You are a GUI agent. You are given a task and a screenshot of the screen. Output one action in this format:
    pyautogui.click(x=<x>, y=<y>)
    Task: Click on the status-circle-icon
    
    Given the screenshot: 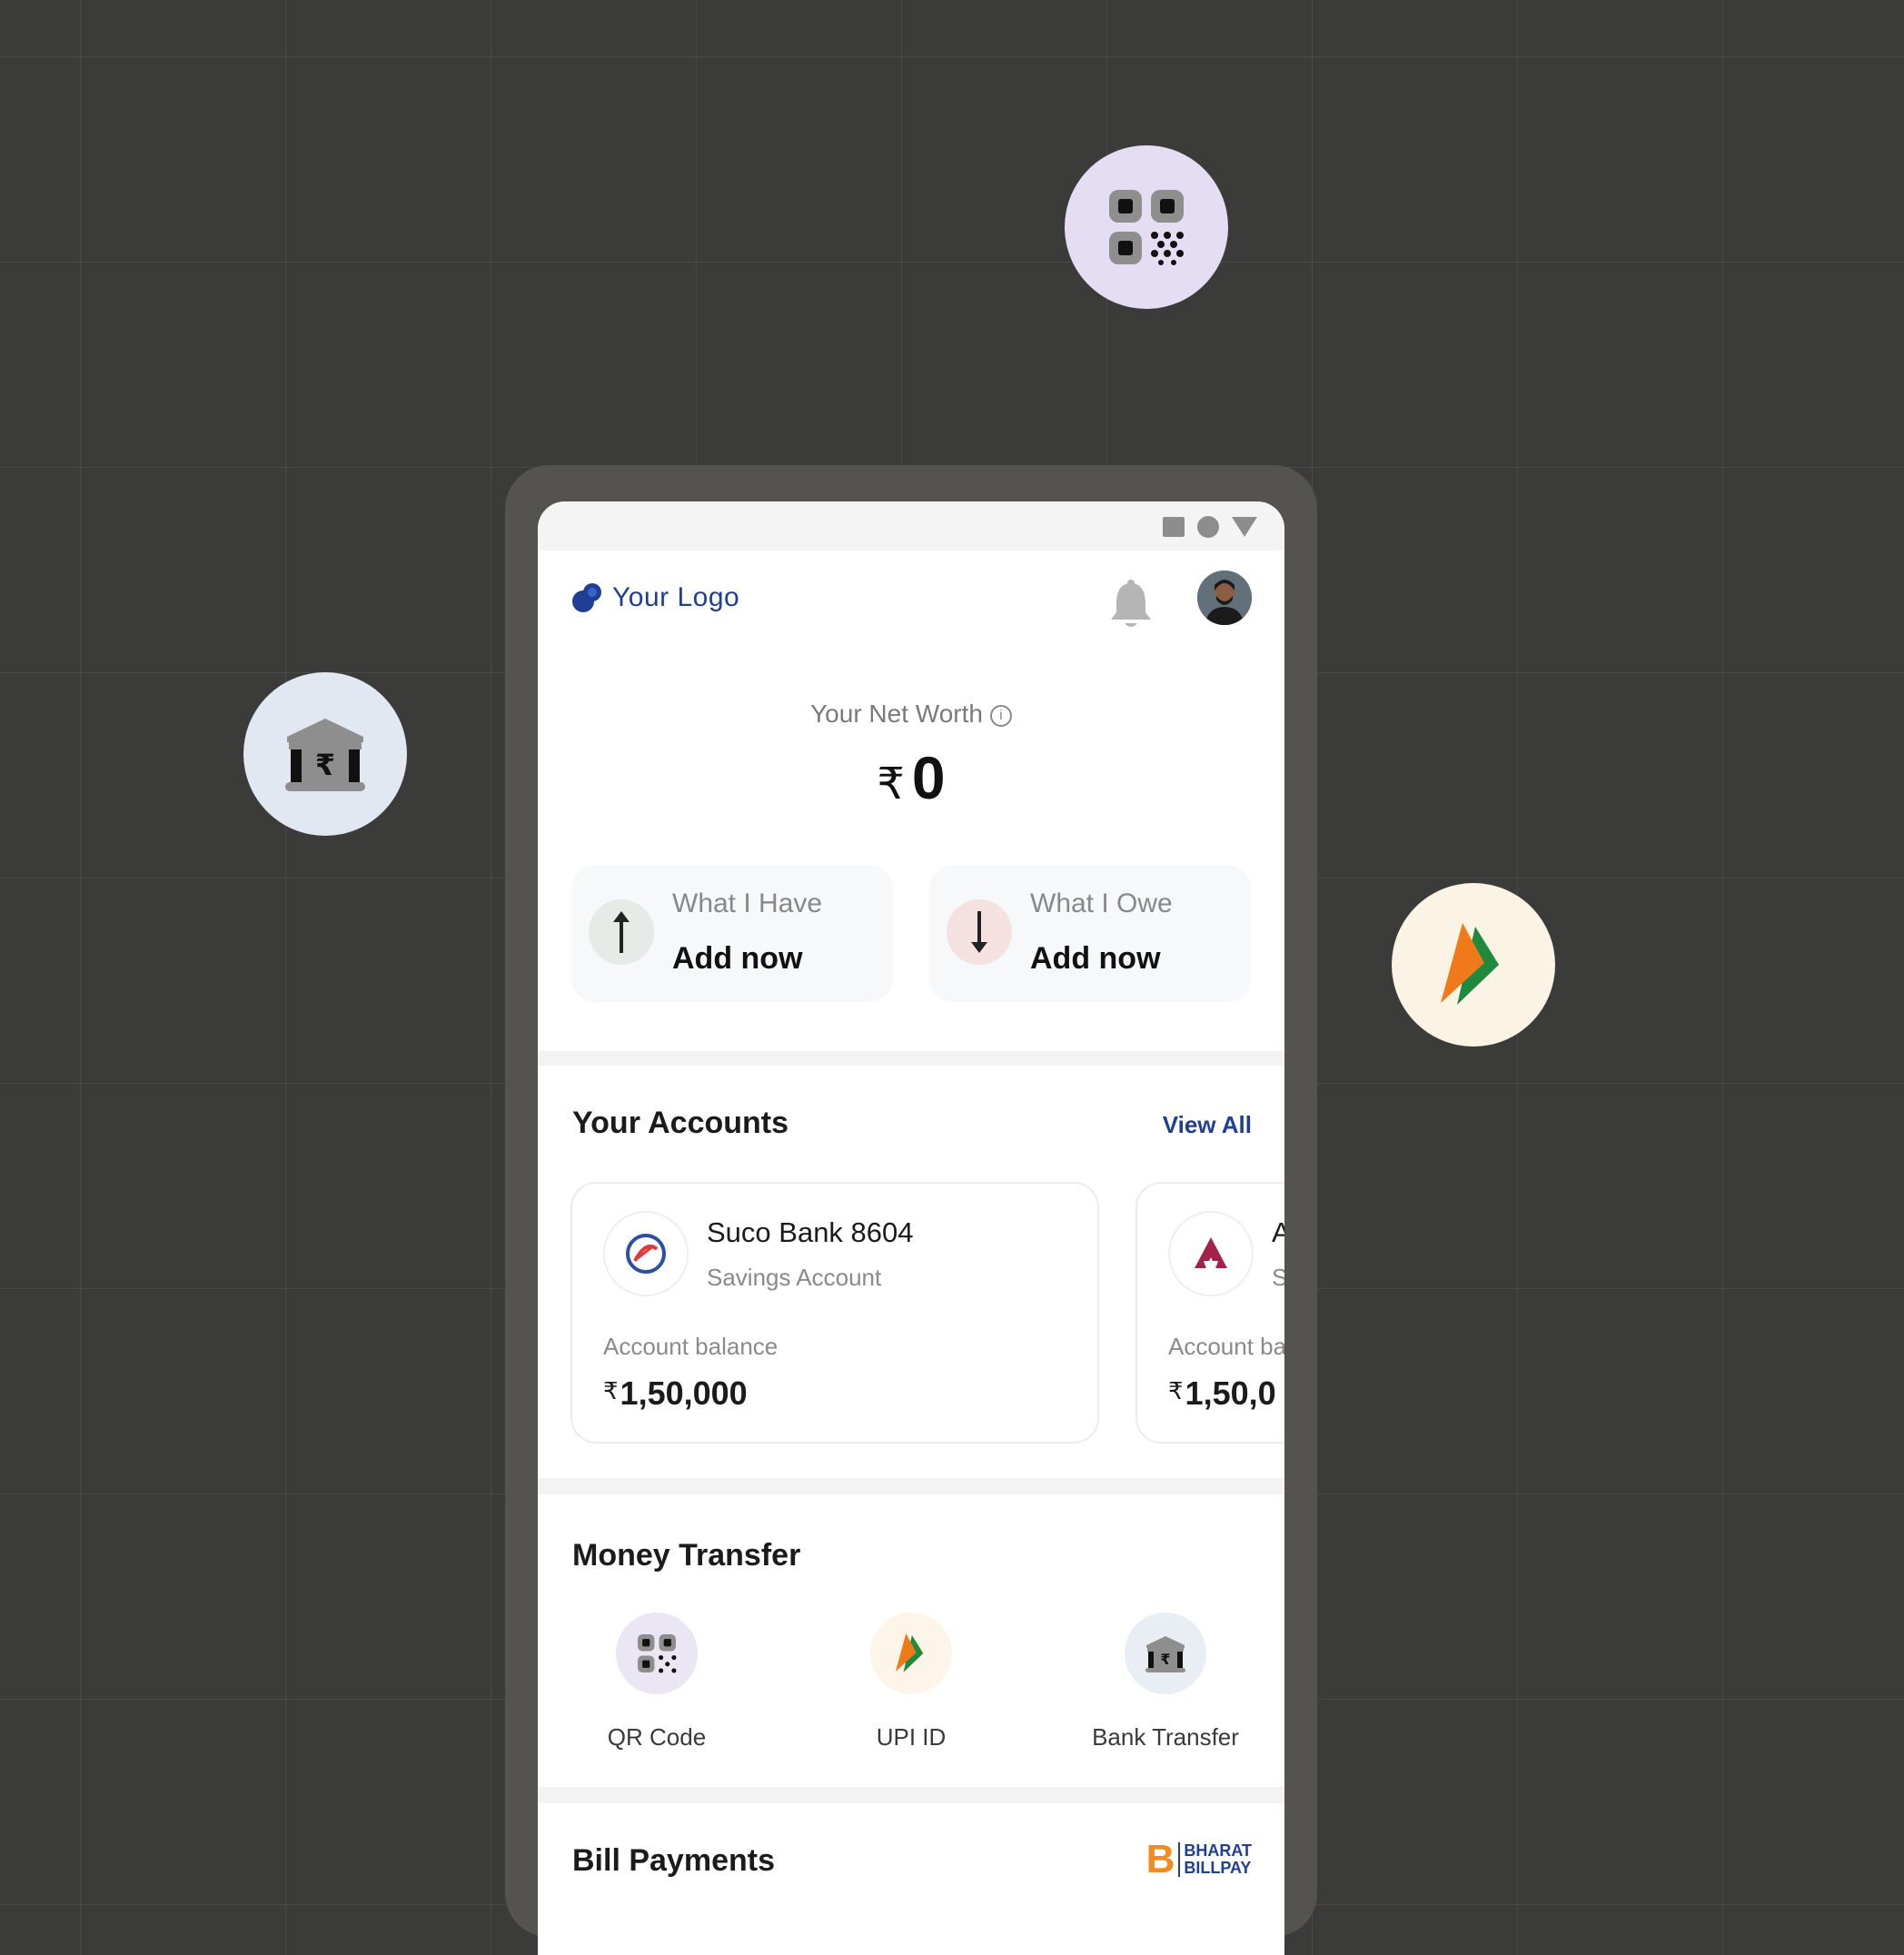 What is the action you would take?
    pyautogui.click(x=1208, y=527)
    